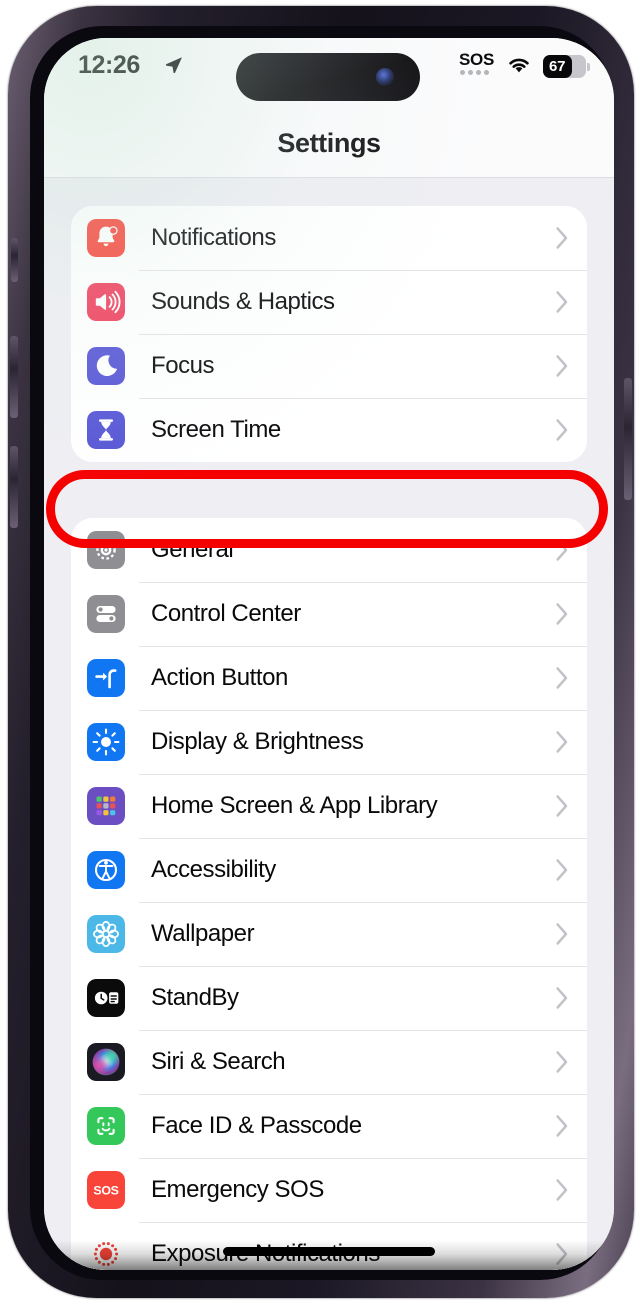  What do you see at coordinates (385, 77) in the screenshot?
I see `front-camera-icon` at bounding box center [385, 77].